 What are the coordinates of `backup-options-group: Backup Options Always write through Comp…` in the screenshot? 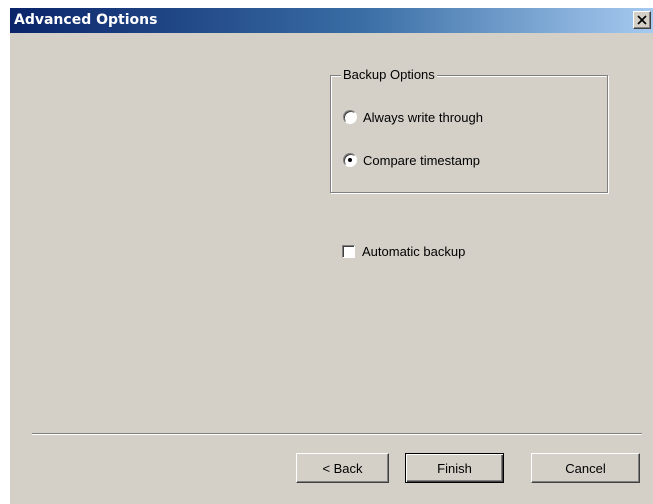 It's located at (469, 130).